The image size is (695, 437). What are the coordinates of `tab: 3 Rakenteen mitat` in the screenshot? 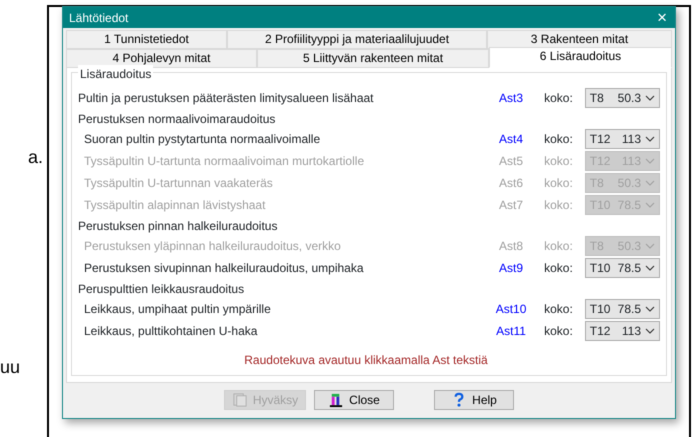 It's located at (579, 39).